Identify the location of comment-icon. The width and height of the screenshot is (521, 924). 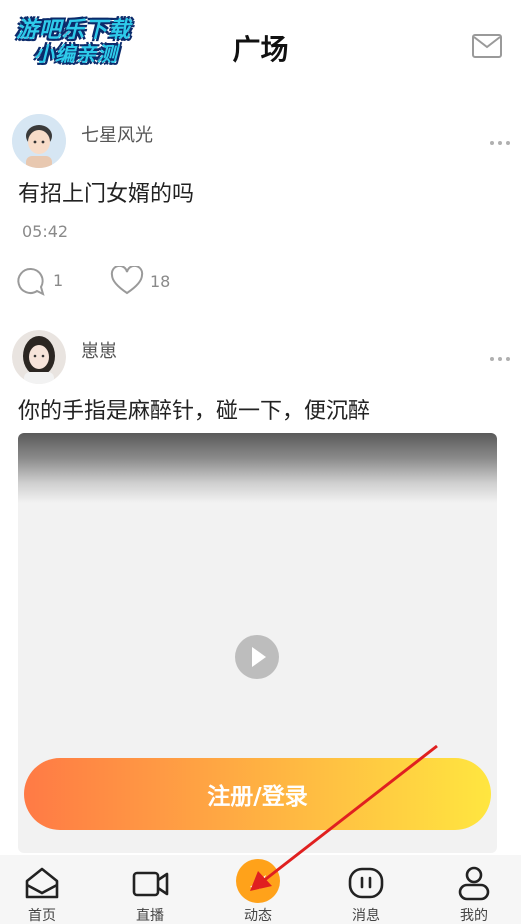
(31, 281).